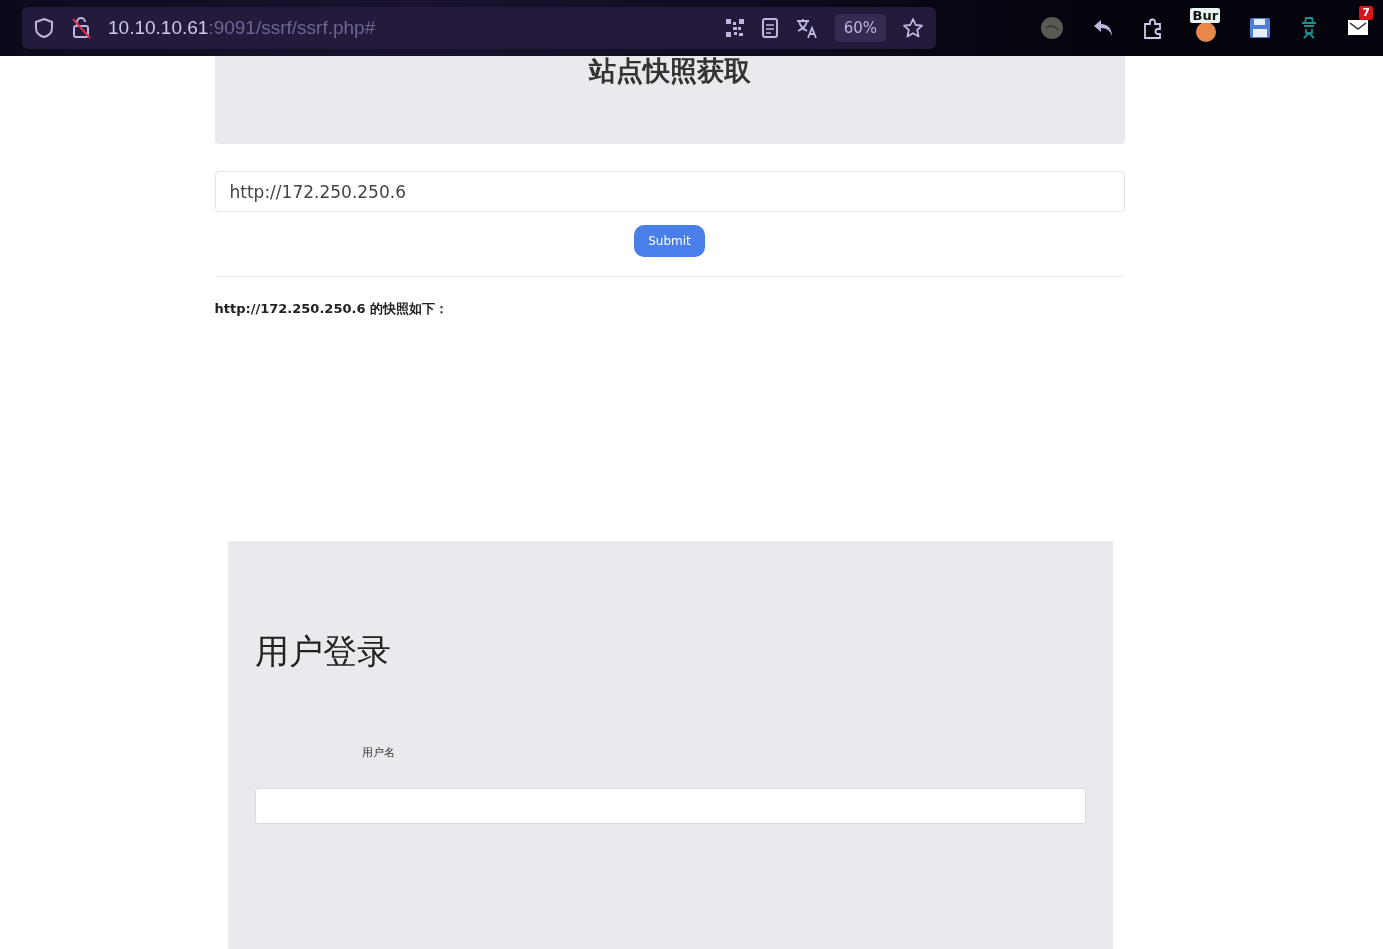 This screenshot has width=1383, height=949. I want to click on page-title: 站点快照获取, so click(669, 72).